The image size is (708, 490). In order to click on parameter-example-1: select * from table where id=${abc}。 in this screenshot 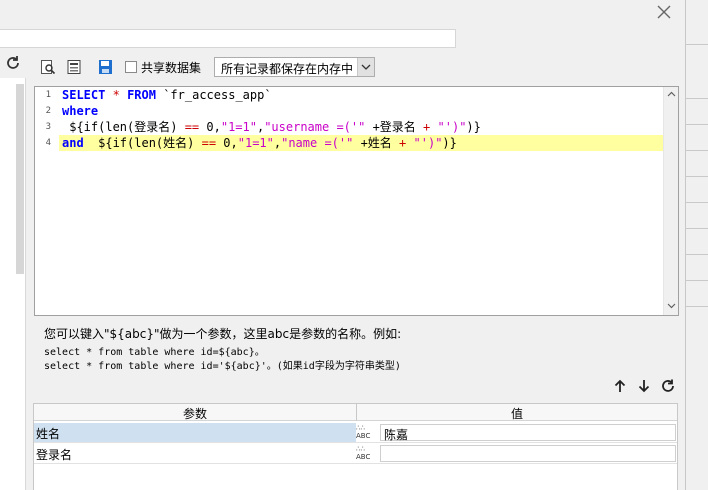, I will do `click(154, 352)`.